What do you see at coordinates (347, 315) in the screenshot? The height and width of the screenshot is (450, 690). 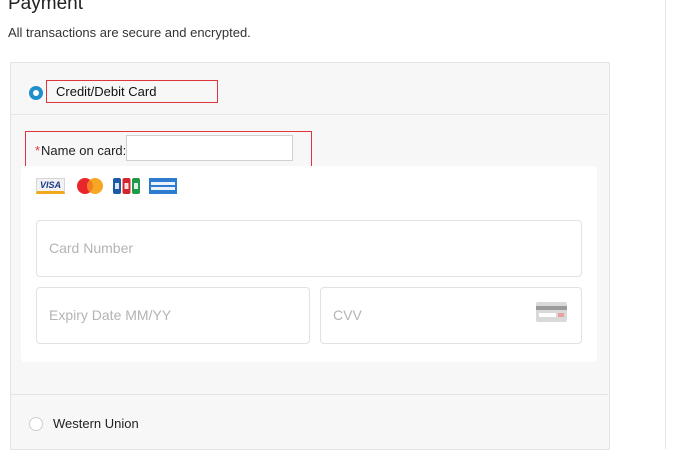 I see `cvv-placeholder: CVV` at bounding box center [347, 315].